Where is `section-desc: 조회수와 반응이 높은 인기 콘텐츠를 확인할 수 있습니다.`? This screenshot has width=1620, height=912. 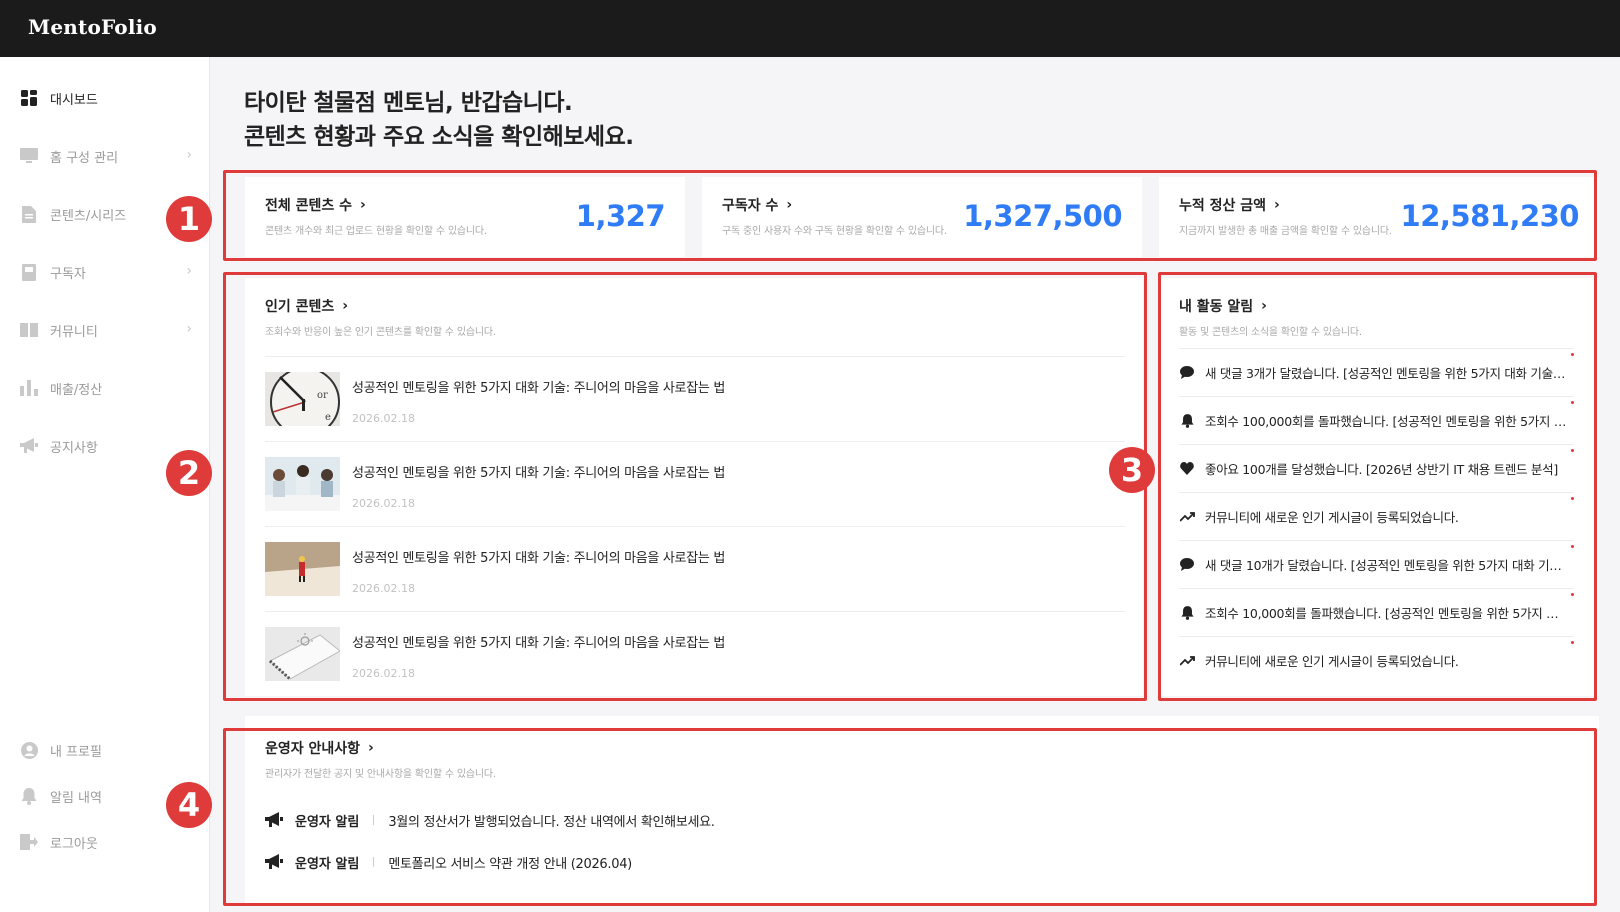 section-desc: 조회수와 반응이 높은 인기 콘텐츠를 확인할 수 있습니다. is located at coordinates (380, 332).